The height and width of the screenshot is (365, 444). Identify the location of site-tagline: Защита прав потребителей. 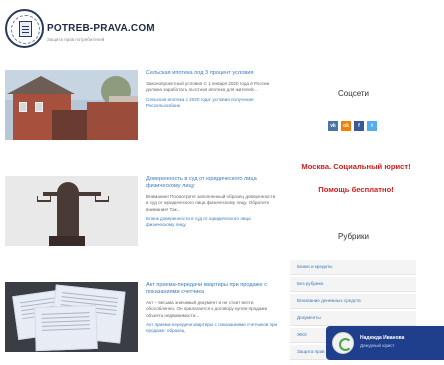
(76, 39).